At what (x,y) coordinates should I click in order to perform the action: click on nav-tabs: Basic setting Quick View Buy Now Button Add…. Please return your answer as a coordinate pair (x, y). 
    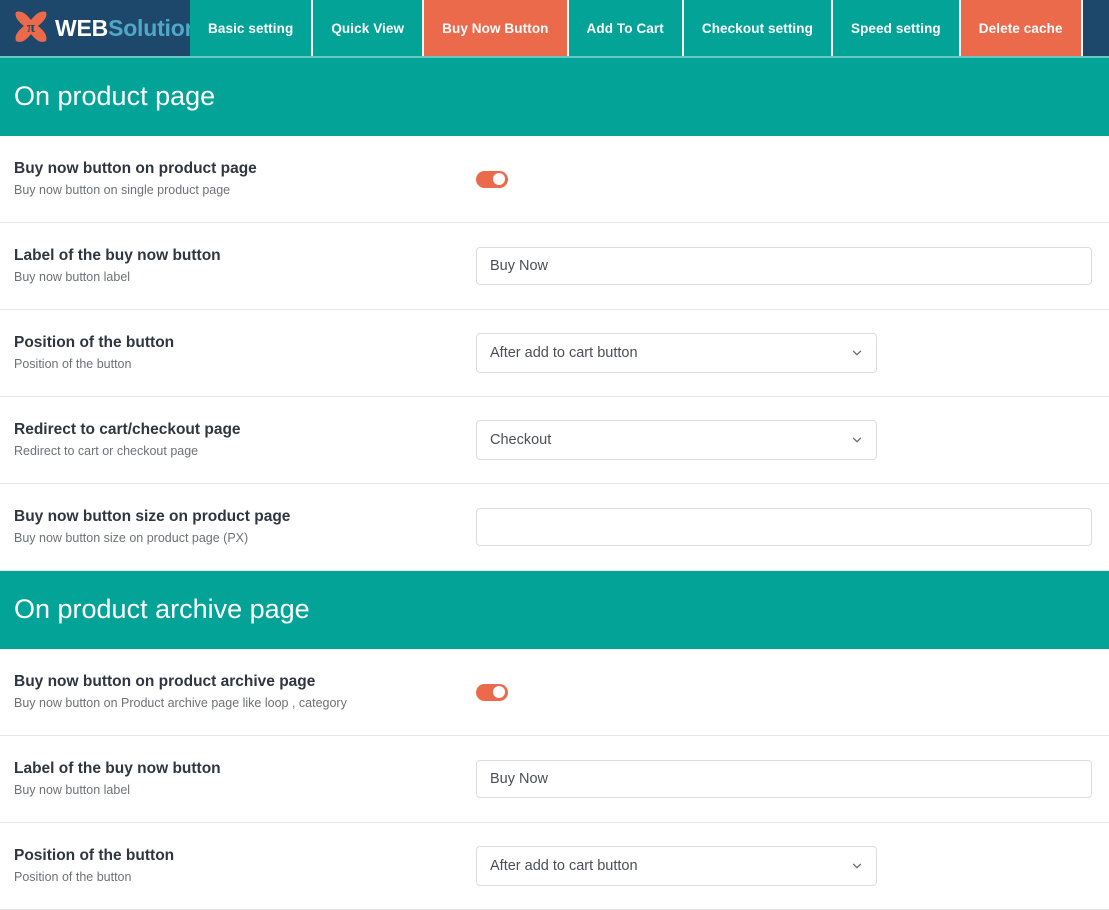
    Looking at the image, I should click on (643, 28).